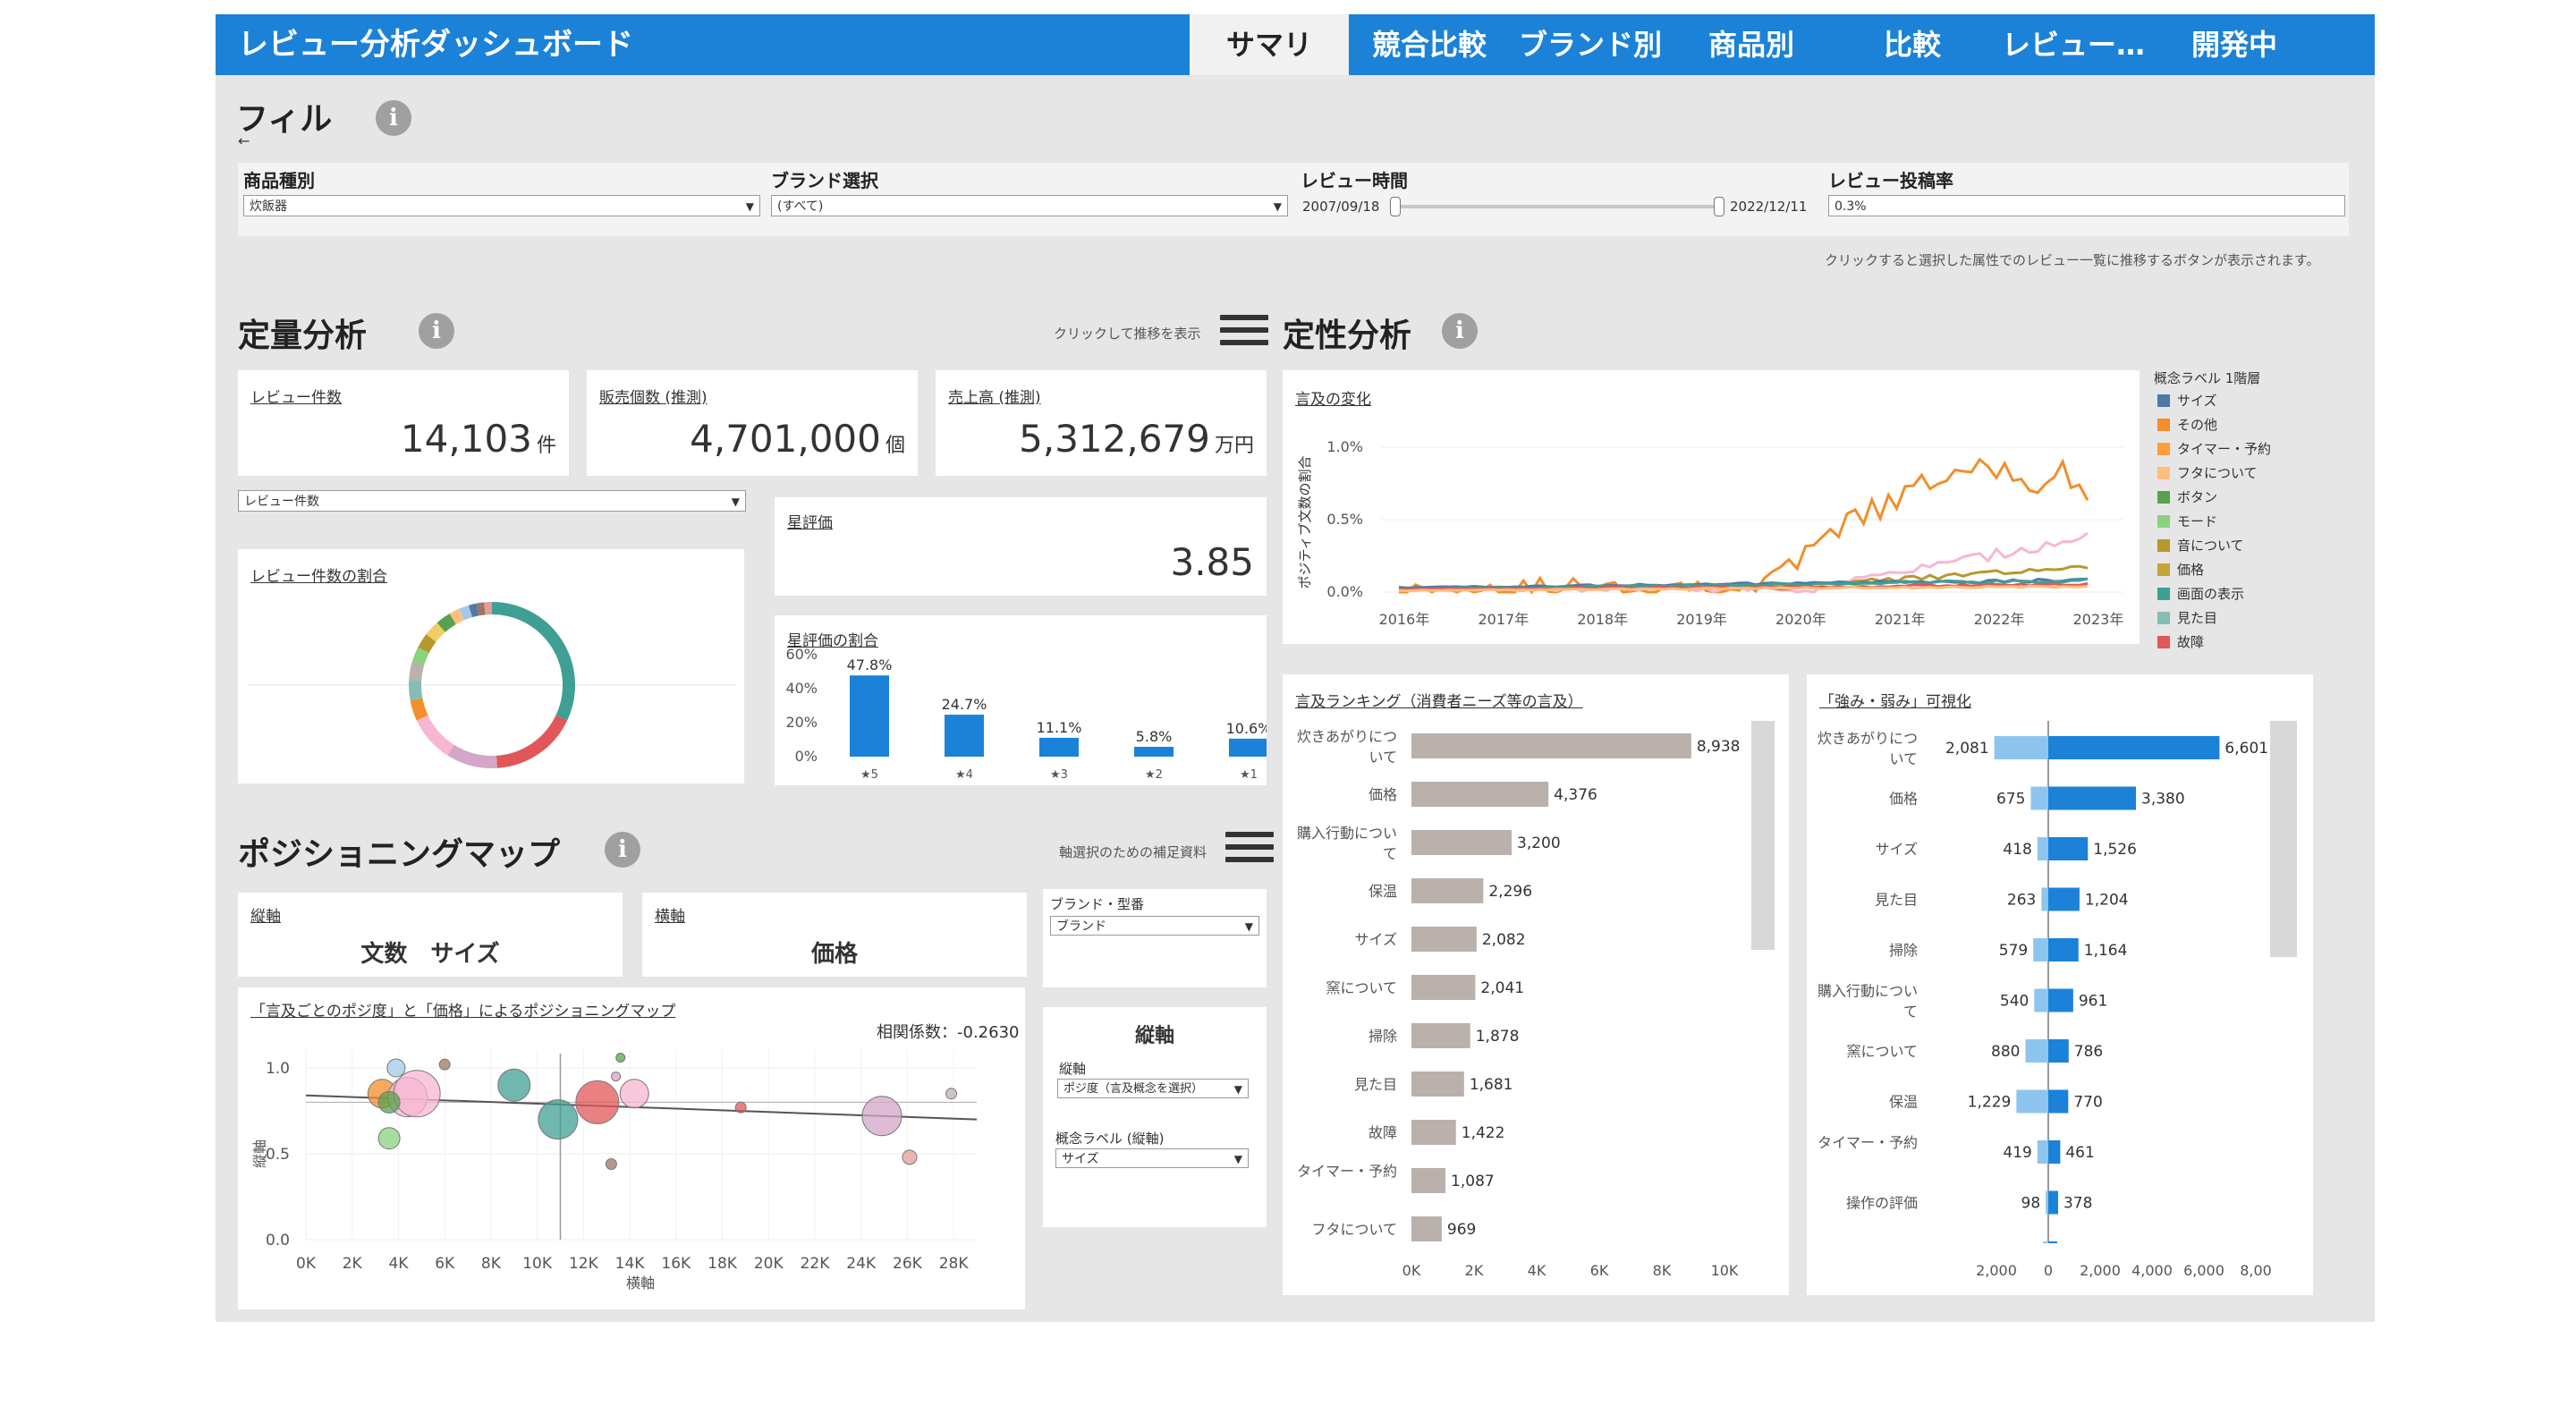  Describe the element at coordinates (1133, 852) in the screenshot. I see `helper-link: 軸選択のための補足資料` at that location.